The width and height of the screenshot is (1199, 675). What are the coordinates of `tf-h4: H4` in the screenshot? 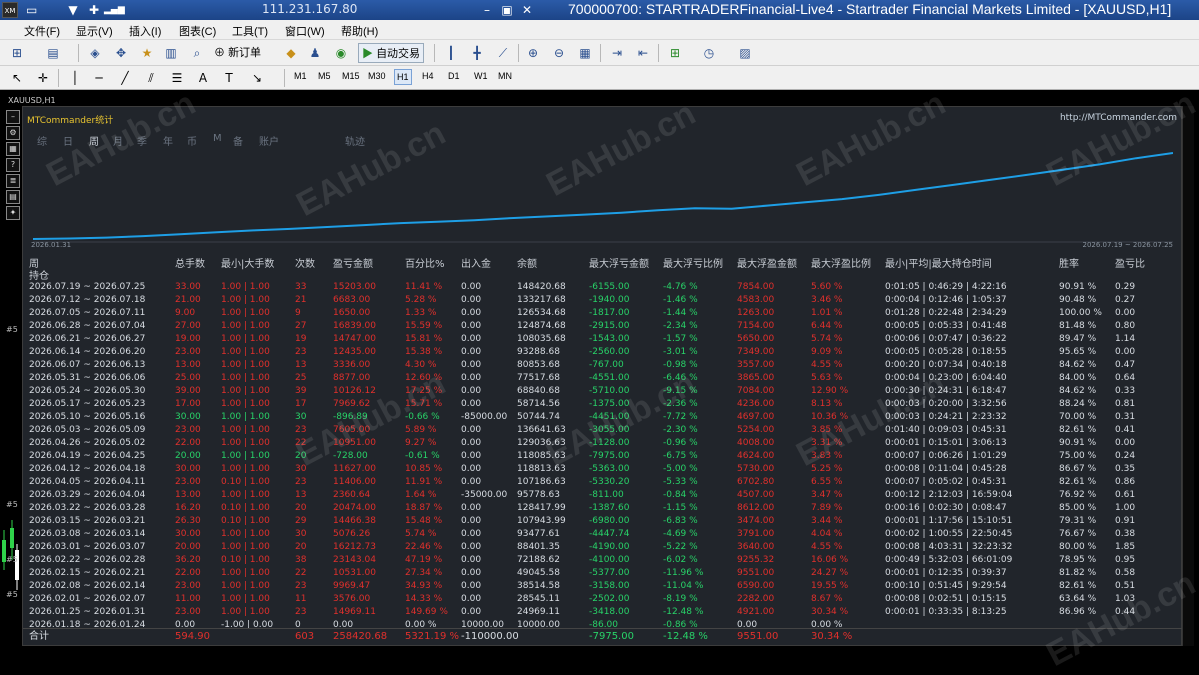 It's located at (428, 76).